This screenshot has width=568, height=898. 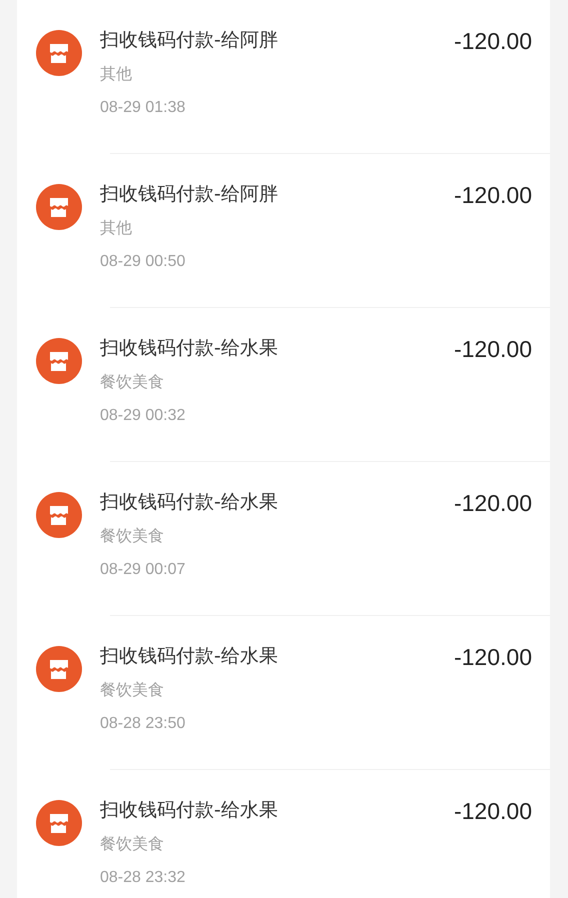 I want to click on transaction-time: 08-29 01:38, so click(x=143, y=108).